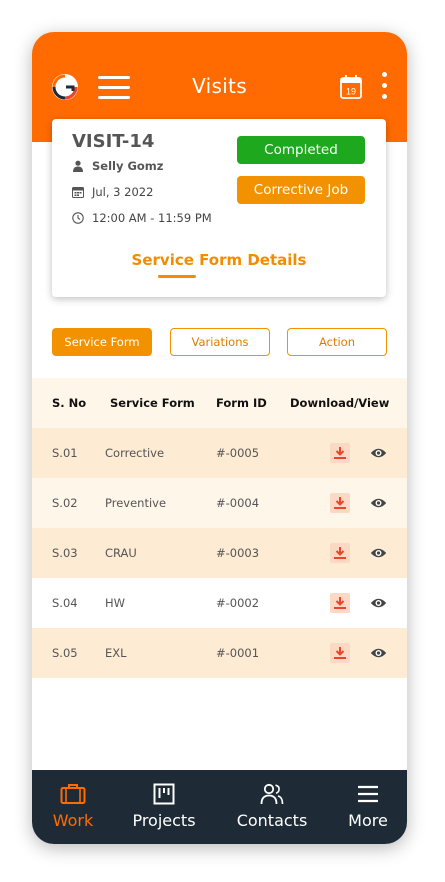  What do you see at coordinates (365, 807) in the screenshot?
I see `nav-item-more: More` at bounding box center [365, 807].